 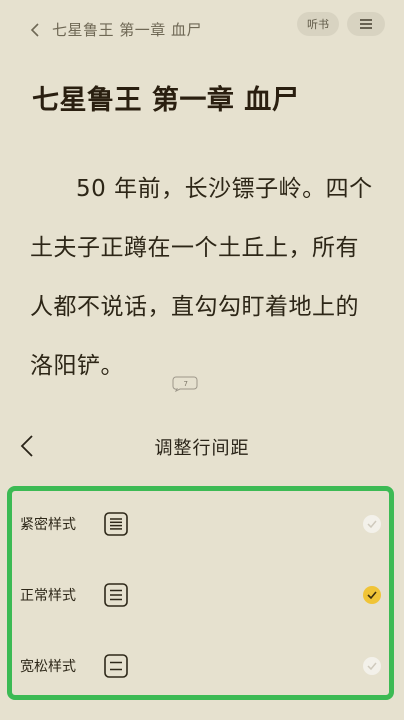 What do you see at coordinates (162, 374) in the screenshot?
I see `comment-bubble-icon: 7` at bounding box center [162, 374].